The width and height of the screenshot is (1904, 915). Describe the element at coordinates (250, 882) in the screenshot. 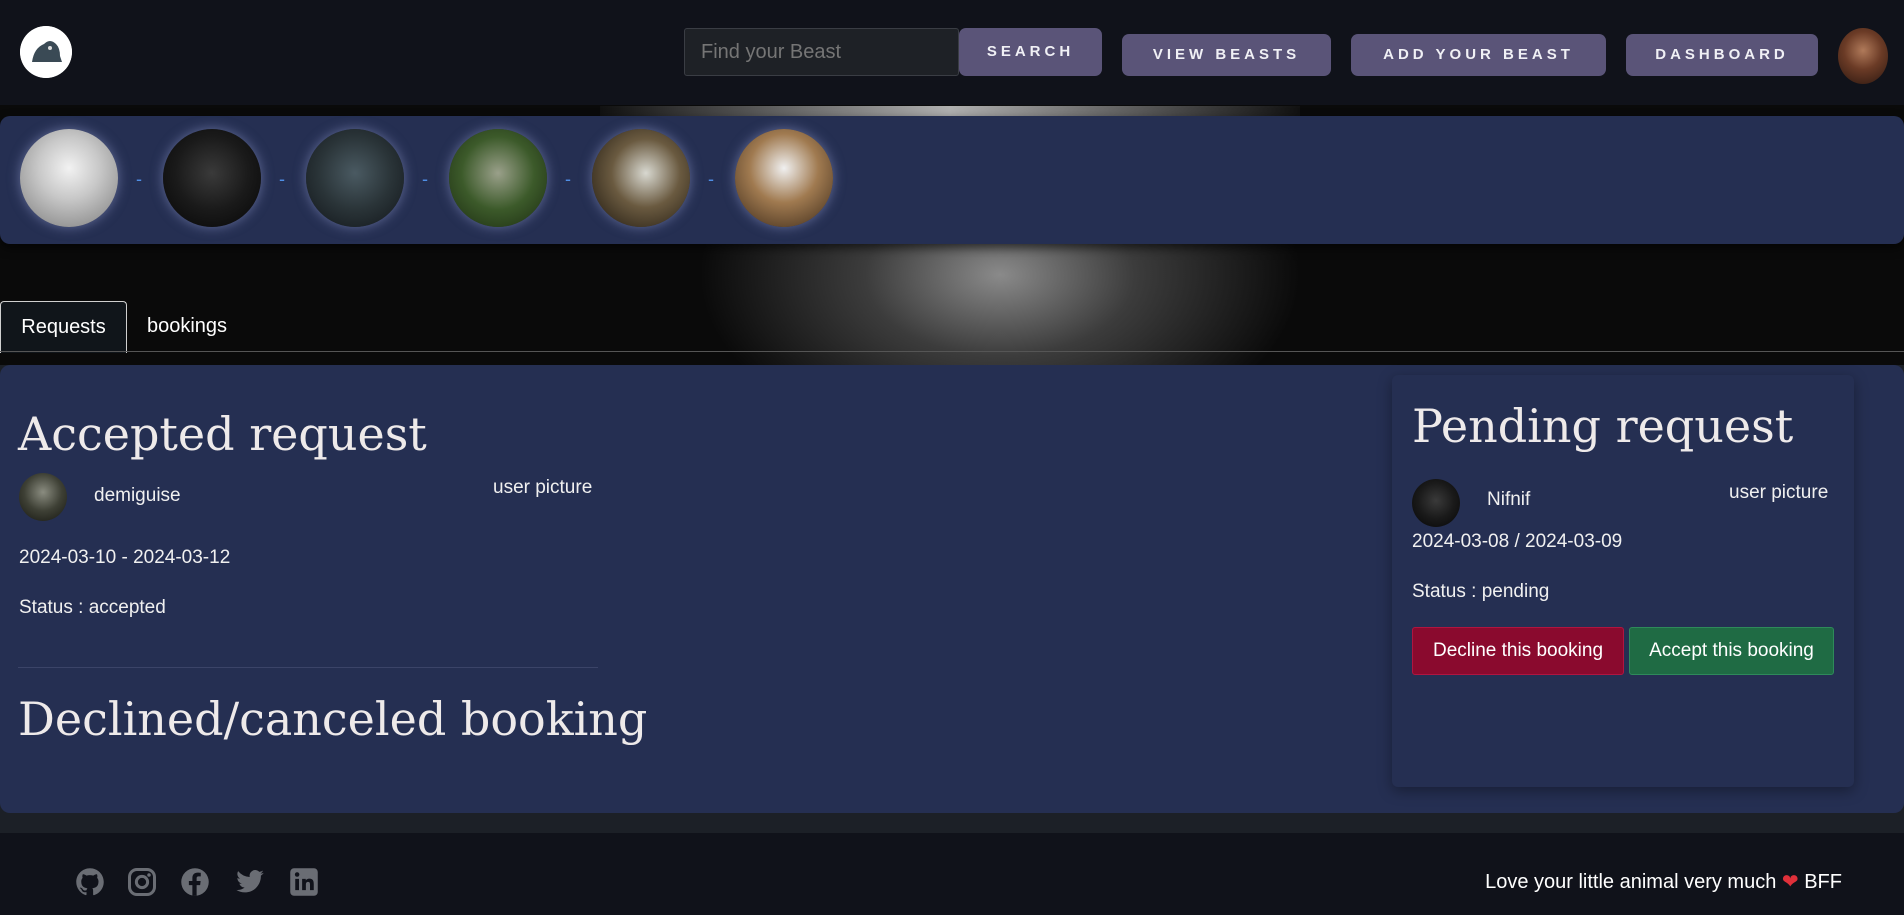

I see `twitter-icon` at that location.